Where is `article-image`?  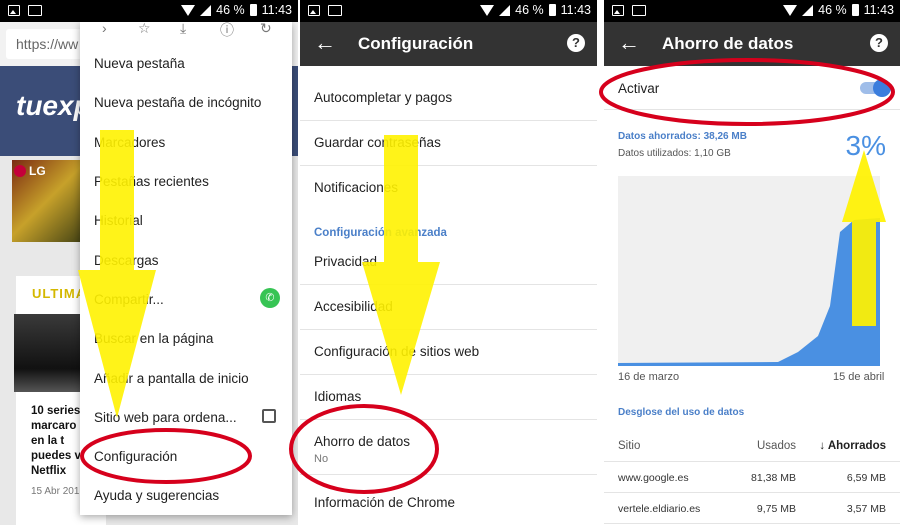
article-image is located at coordinates (49, 353).